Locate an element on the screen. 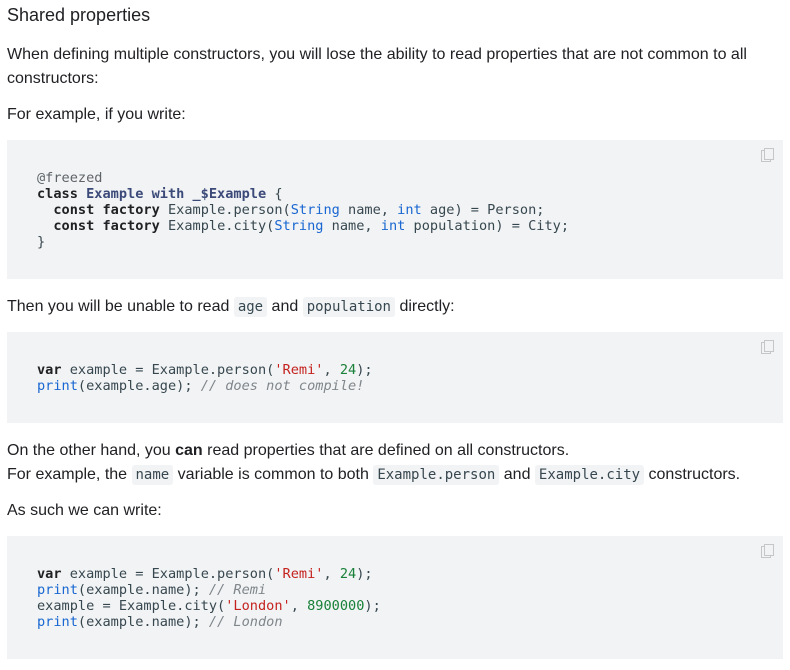 Image resolution: width=790 pixels, height=670 pixels. code-text: { is located at coordinates (274, 194).